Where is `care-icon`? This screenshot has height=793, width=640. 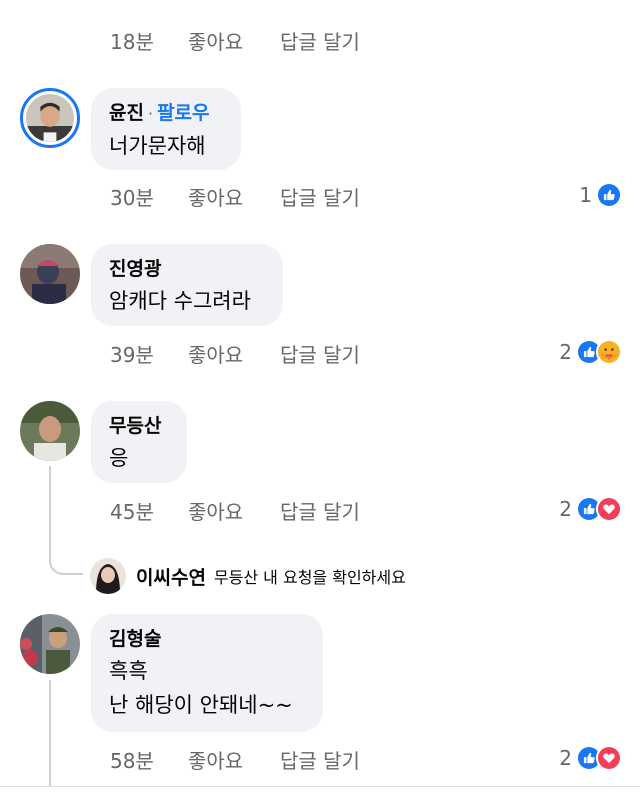 care-icon is located at coordinates (609, 352).